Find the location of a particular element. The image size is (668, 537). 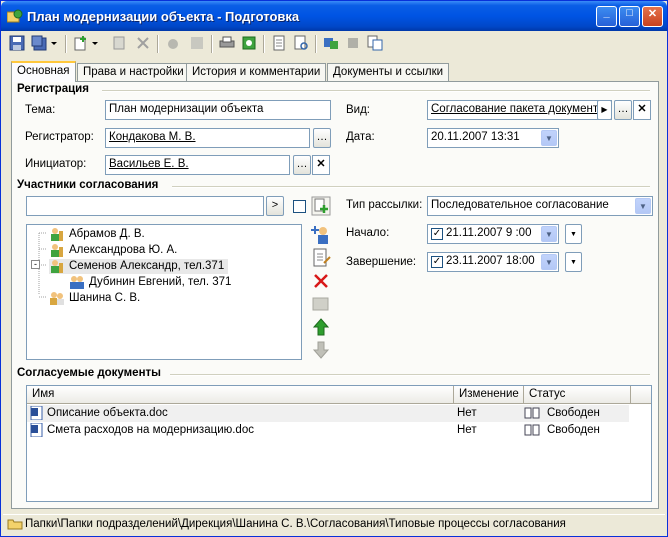

kind-clear-button: ✕ is located at coordinates (642, 110).